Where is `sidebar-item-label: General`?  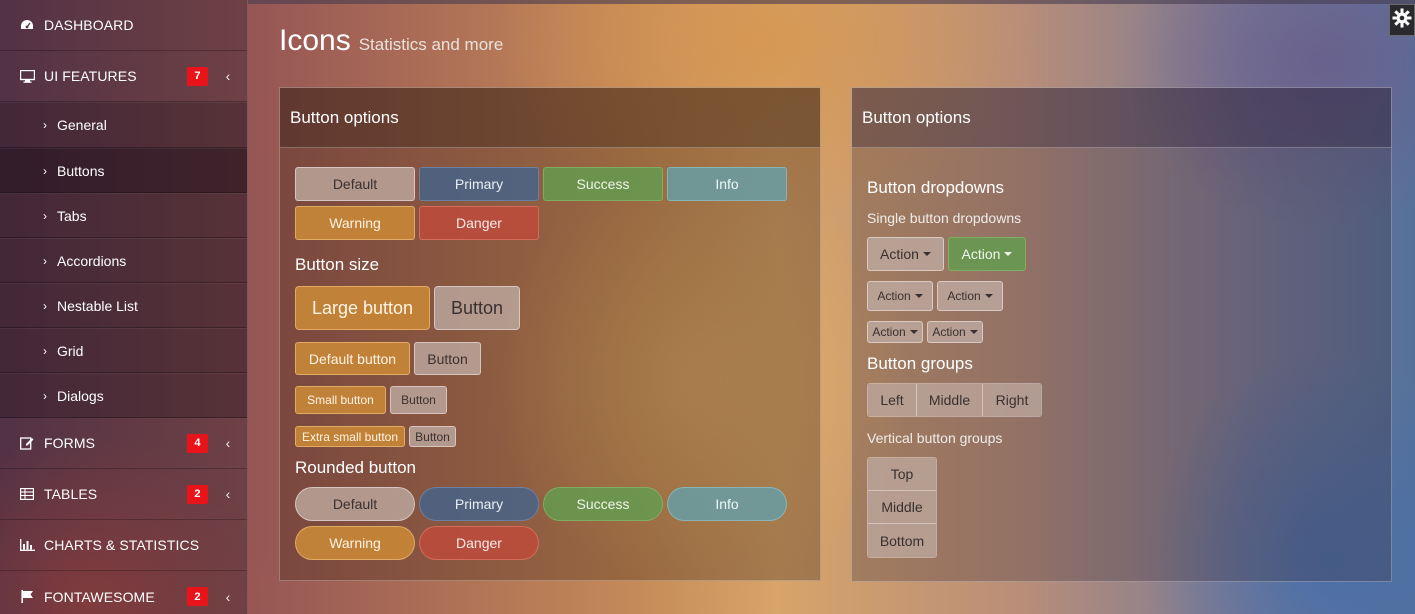
sidebar-item-label: General is located at coordinates (82, 125).